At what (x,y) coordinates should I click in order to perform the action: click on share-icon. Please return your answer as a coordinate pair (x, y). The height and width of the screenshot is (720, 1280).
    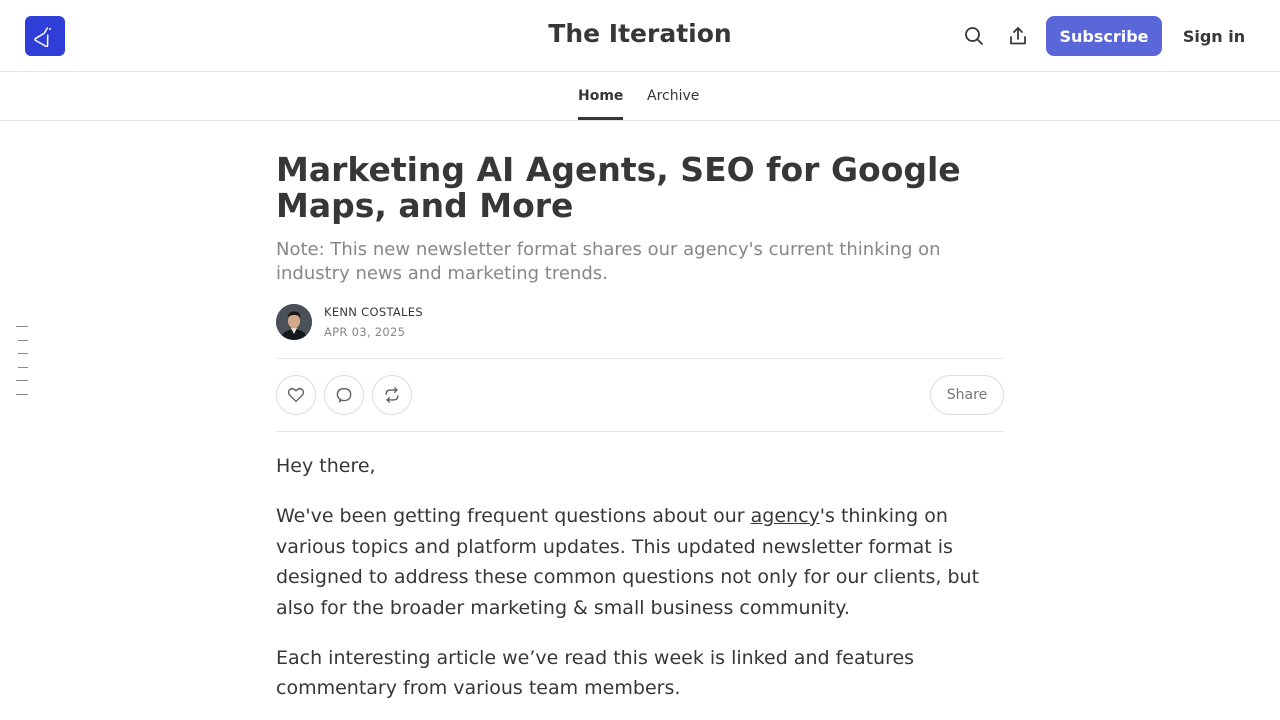
    Looking at the image, I should click on (1018, 36).